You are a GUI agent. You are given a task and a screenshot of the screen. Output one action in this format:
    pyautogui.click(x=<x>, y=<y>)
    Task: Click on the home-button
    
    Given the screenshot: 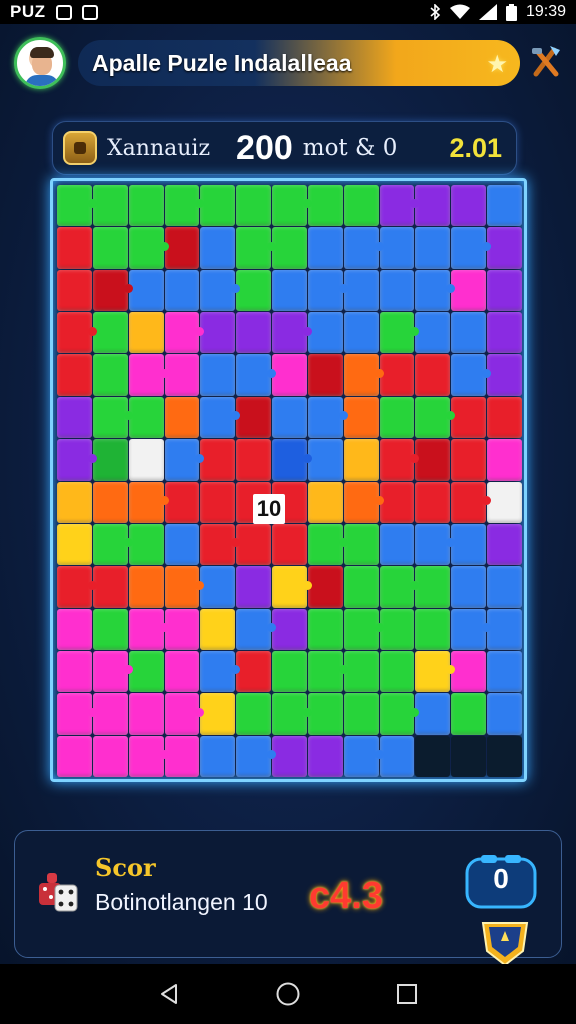 What is the action you would take?
    pyautogui.click(x=288, y=994)
    